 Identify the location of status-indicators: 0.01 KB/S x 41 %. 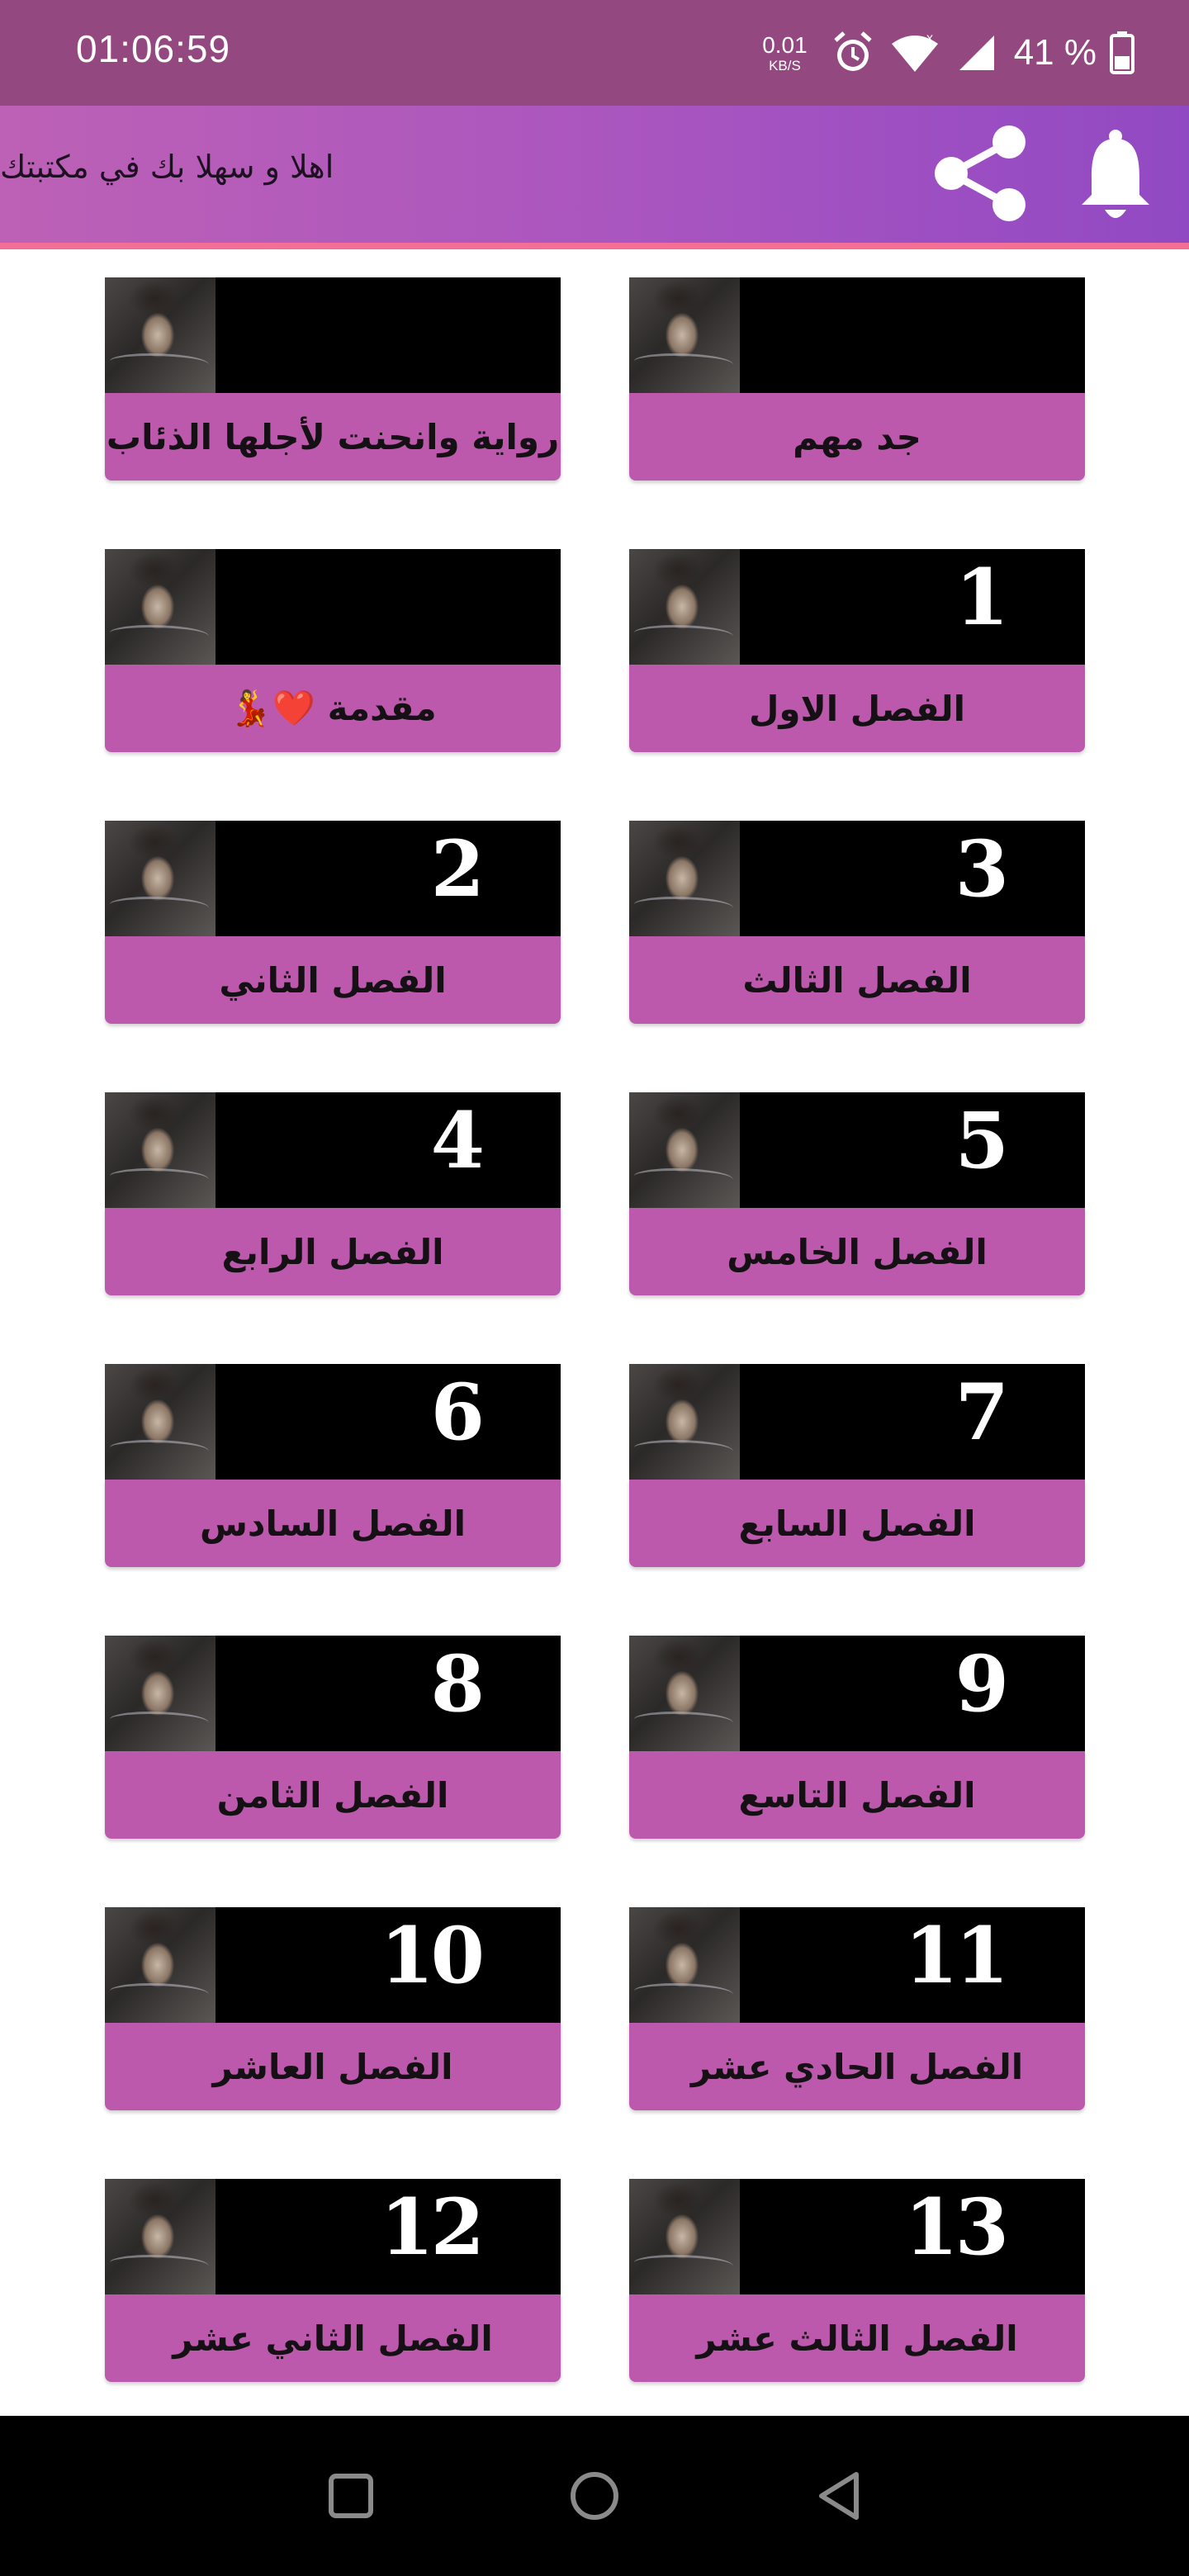
(948, 53).